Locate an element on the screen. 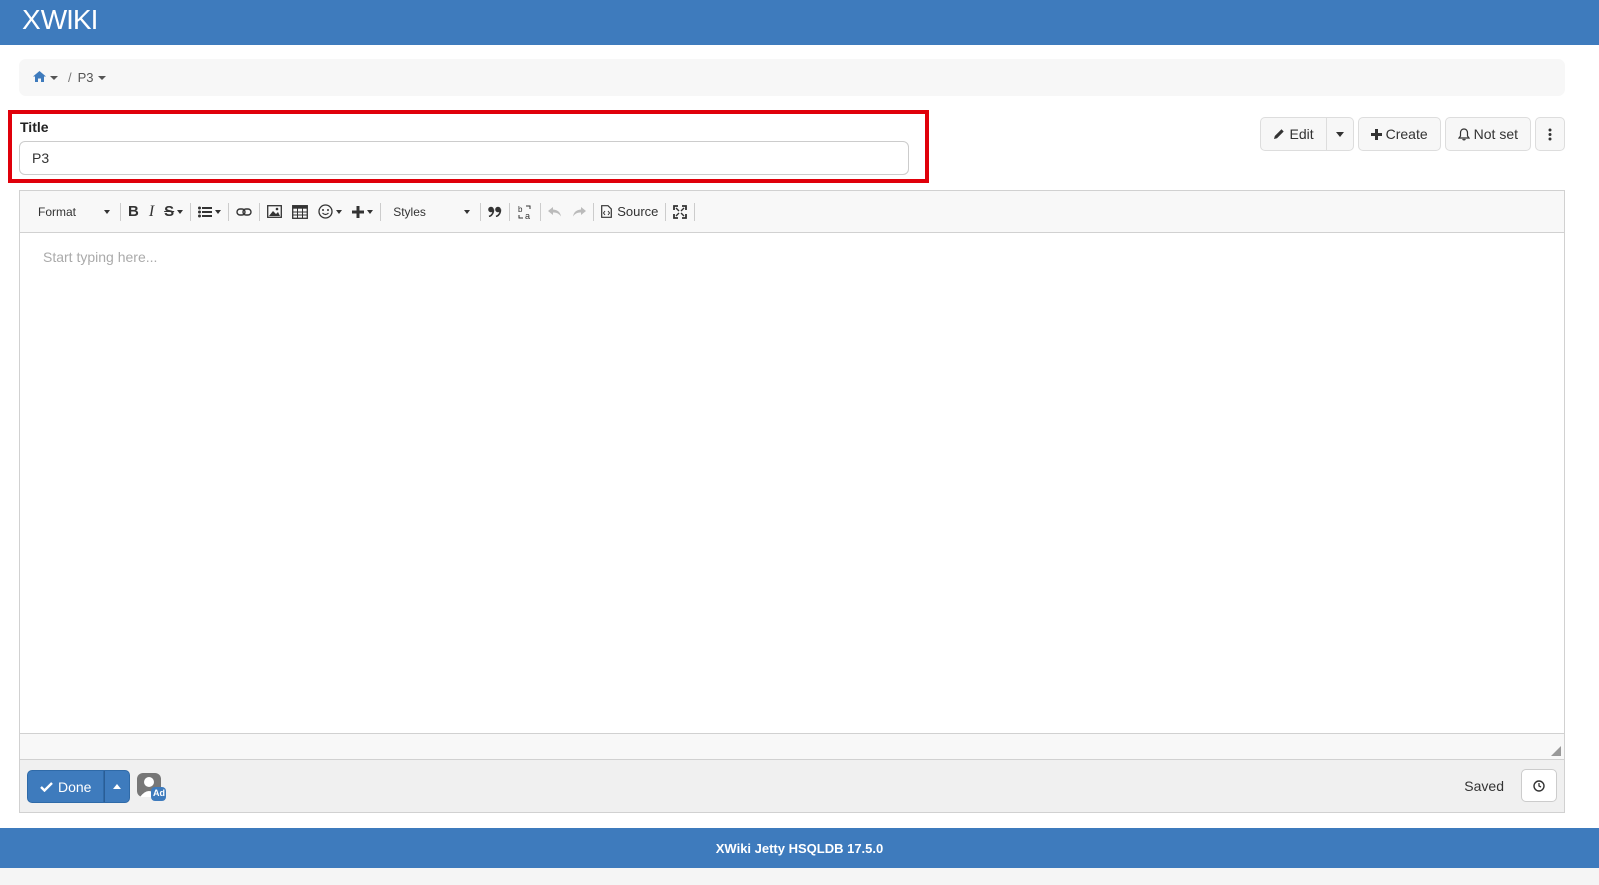 The image size is (1599, 885). save-status: Saved is located at coordinates (1484, 786).